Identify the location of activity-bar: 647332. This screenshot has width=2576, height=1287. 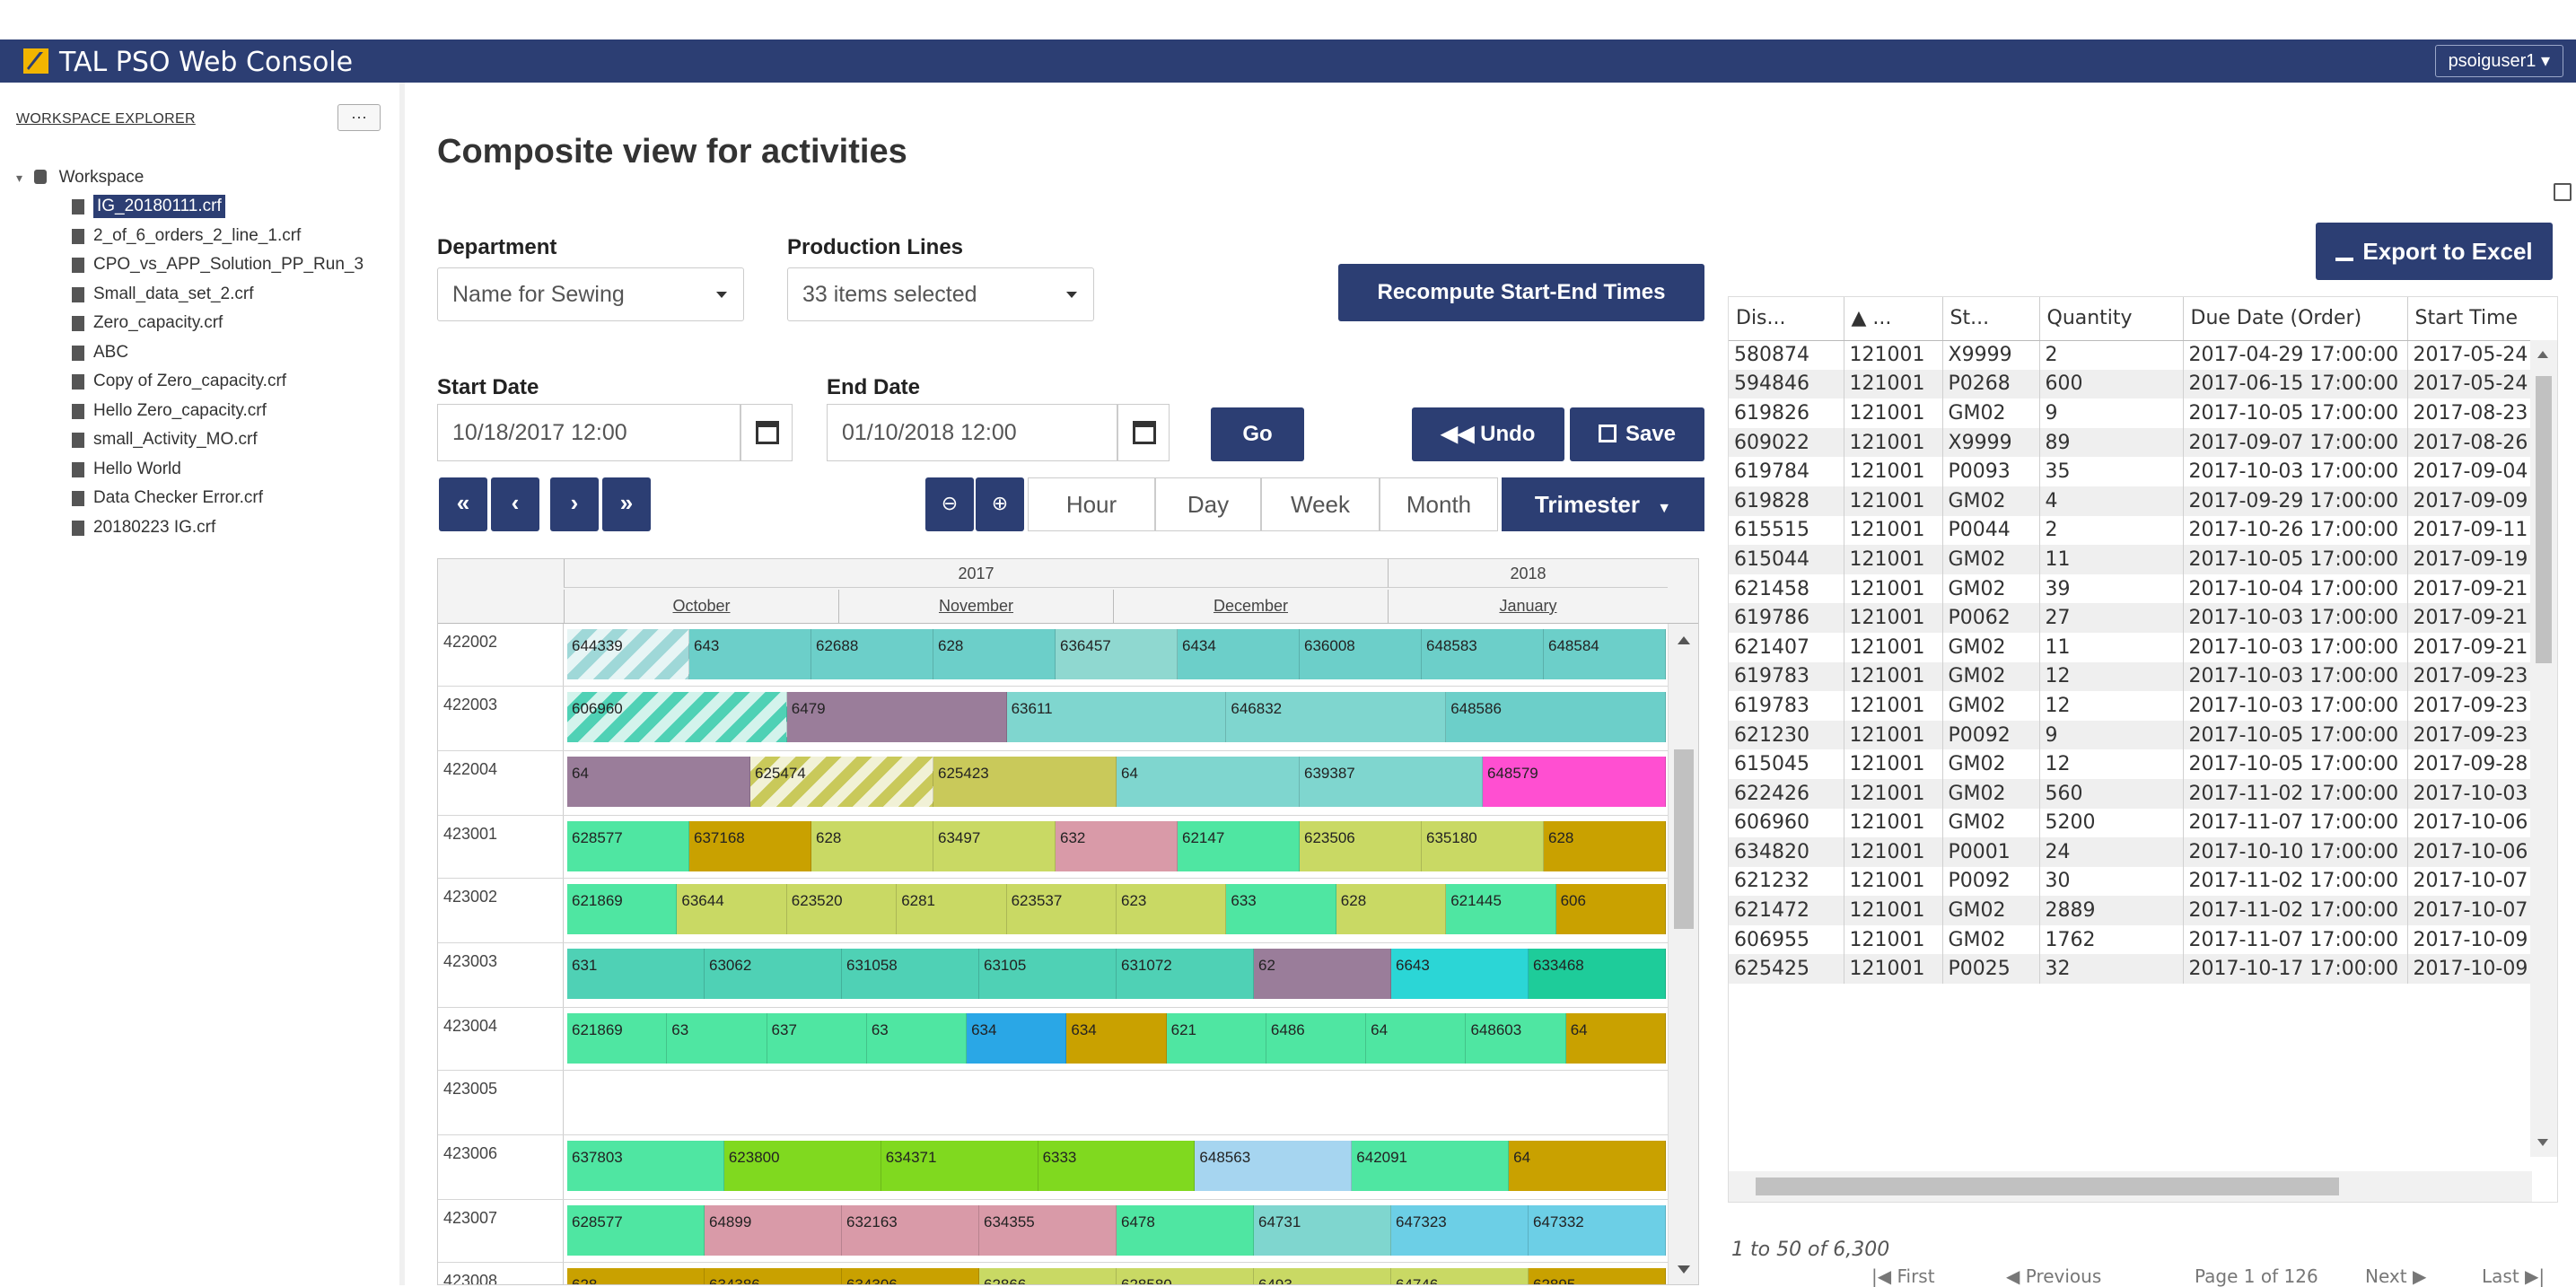
(1597, 1230).